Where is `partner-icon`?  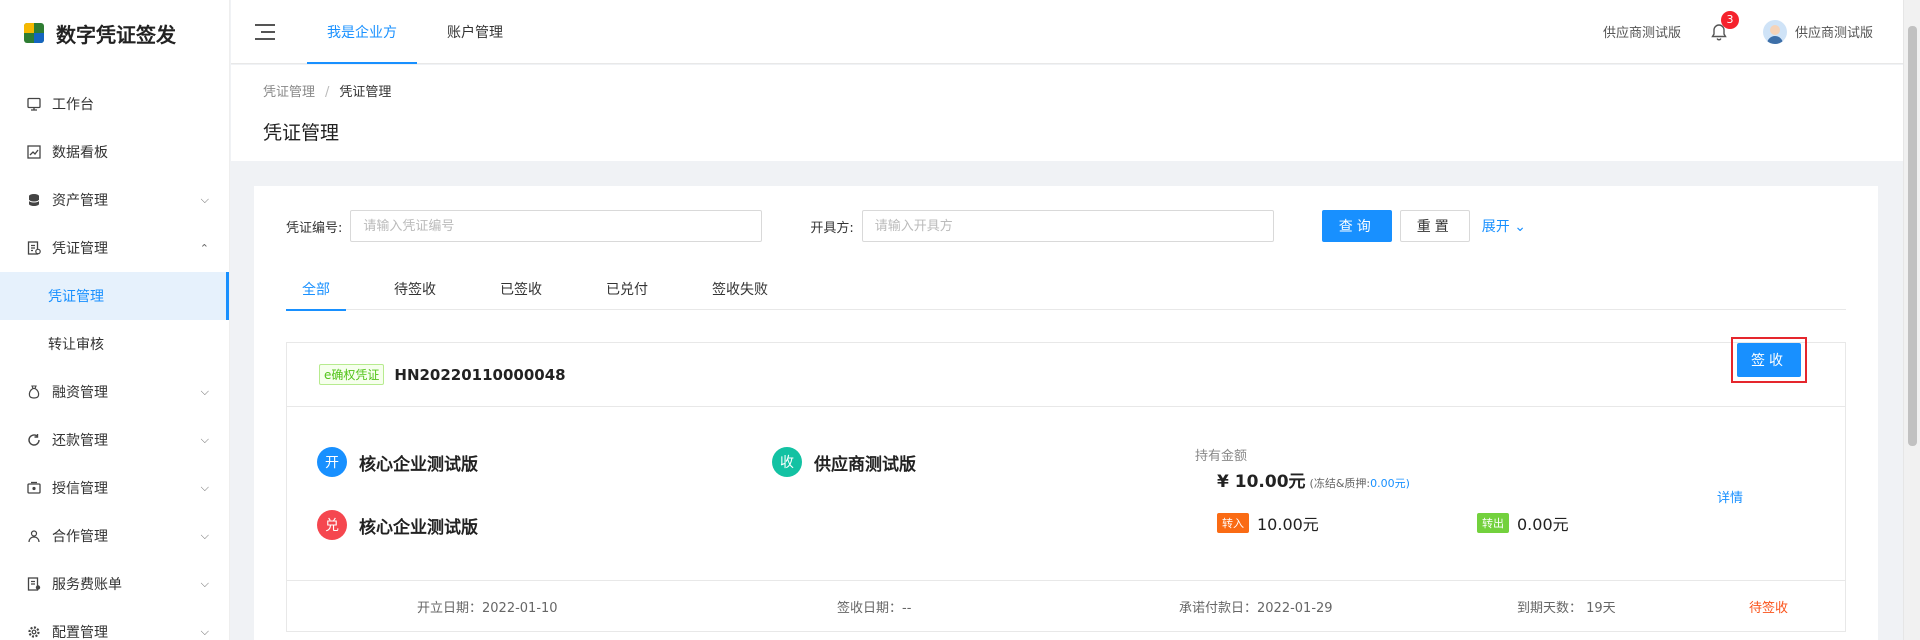 partner-icon is located at coordinates (34, 536).